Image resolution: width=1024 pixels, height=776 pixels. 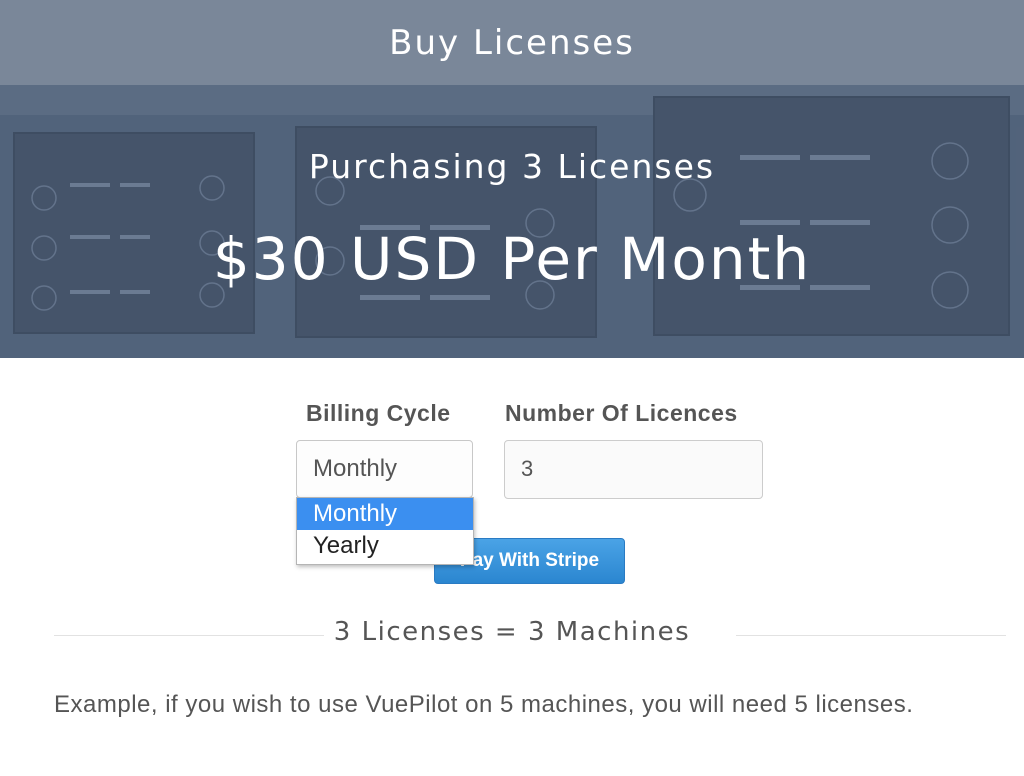 What do you see at coordinates (621, 413) in the screenshot?
I see `number-of-licences-label: Number Of Licences` at bounding box center [621, 413].